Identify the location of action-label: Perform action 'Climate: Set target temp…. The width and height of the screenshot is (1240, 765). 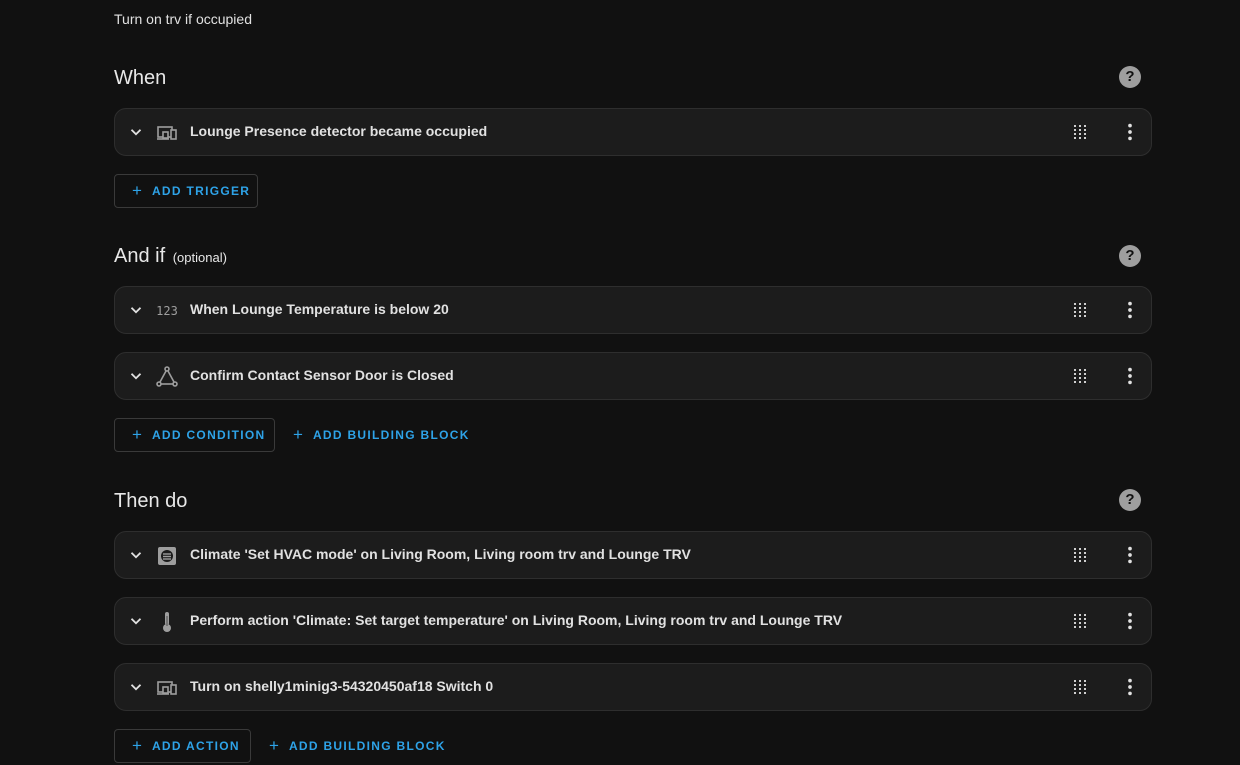
(516, 620).